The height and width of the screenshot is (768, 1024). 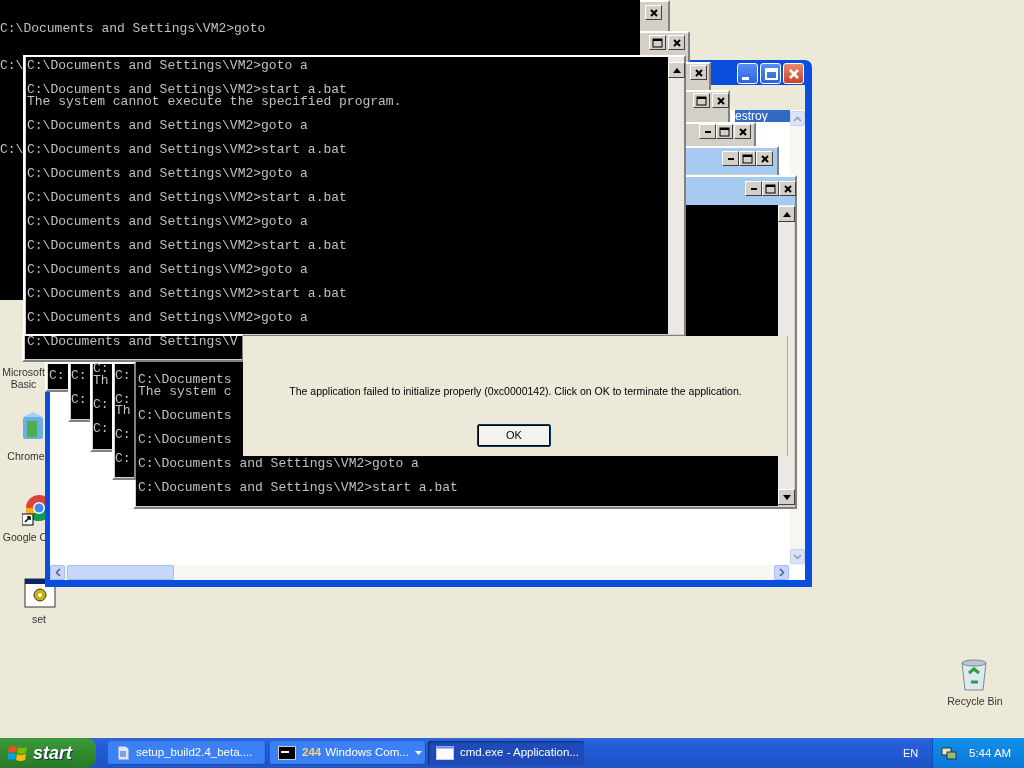 I want to click on chevron-right-icon, so click(x=781, y=572).